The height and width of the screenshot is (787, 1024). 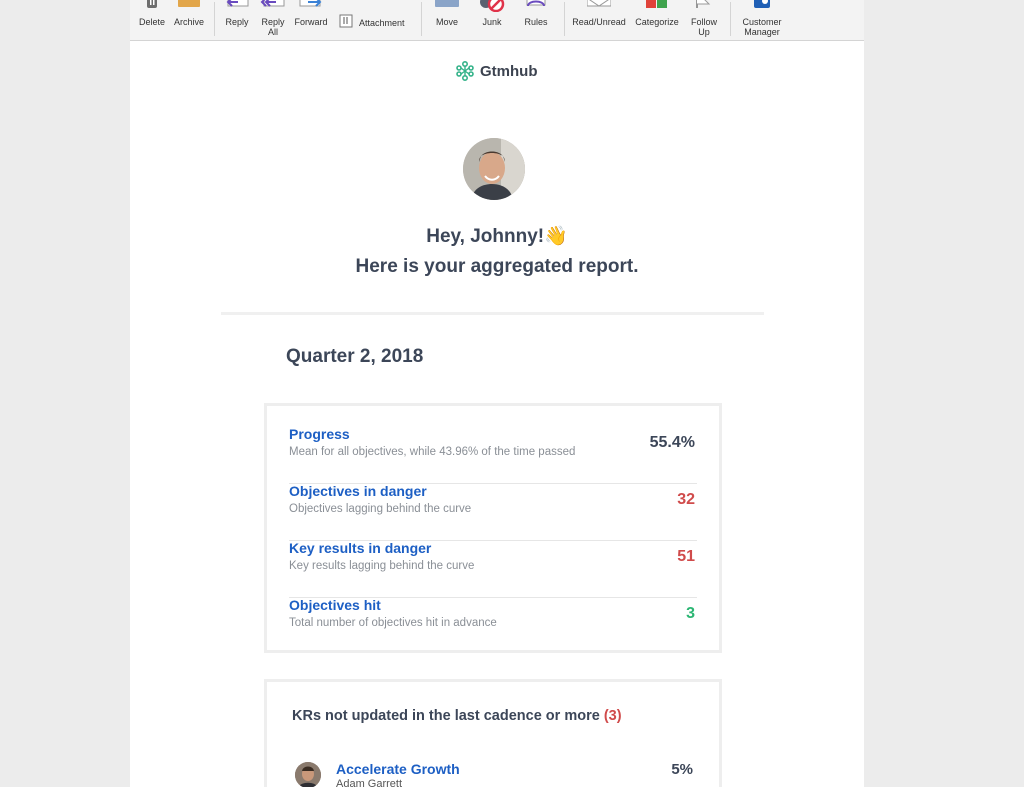 What do you see at coordinates (686, 499) in the screenshot?
I see `metric-value: 32` at bounding box center [686, 499].